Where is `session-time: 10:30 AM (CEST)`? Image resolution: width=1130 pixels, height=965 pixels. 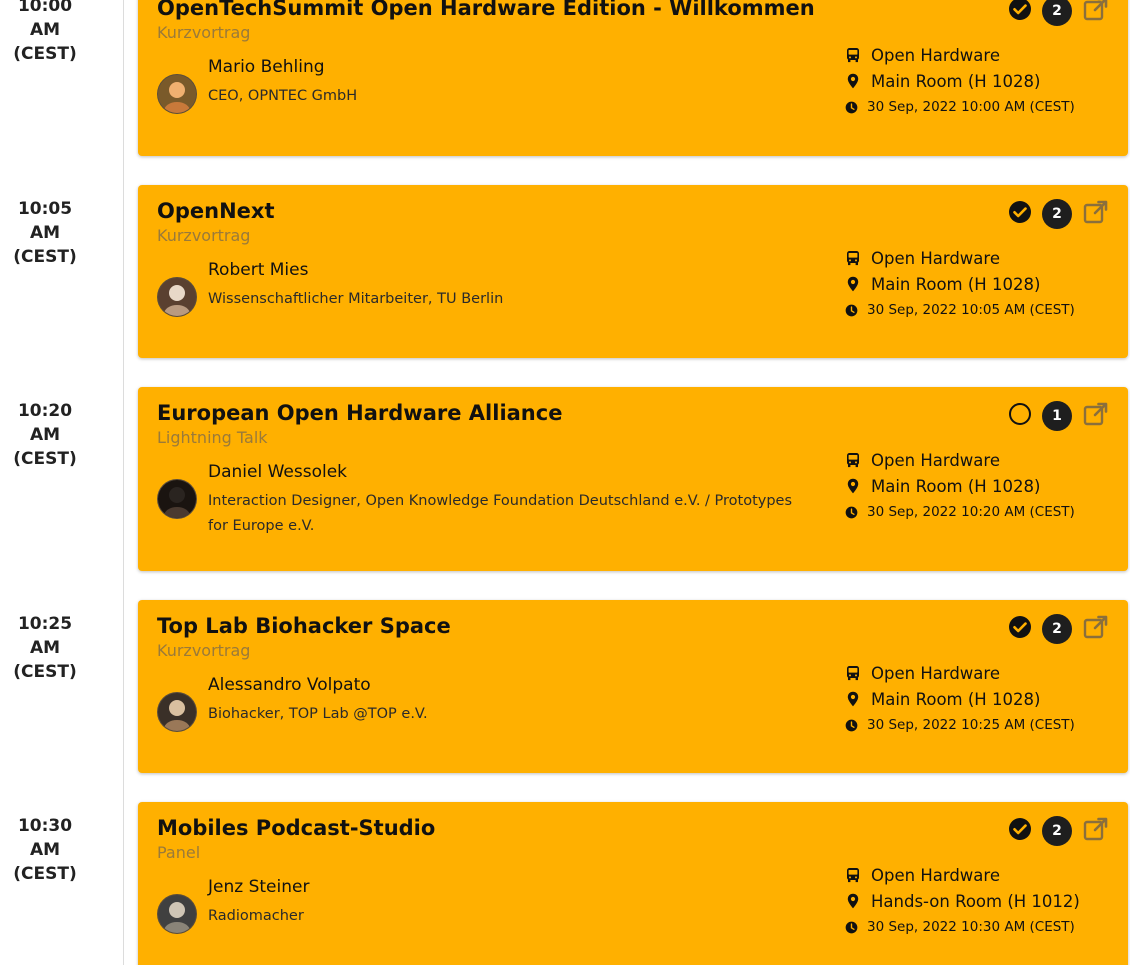
session-time: 10:30 AM (CEST) is located at coordinates (45, 850).